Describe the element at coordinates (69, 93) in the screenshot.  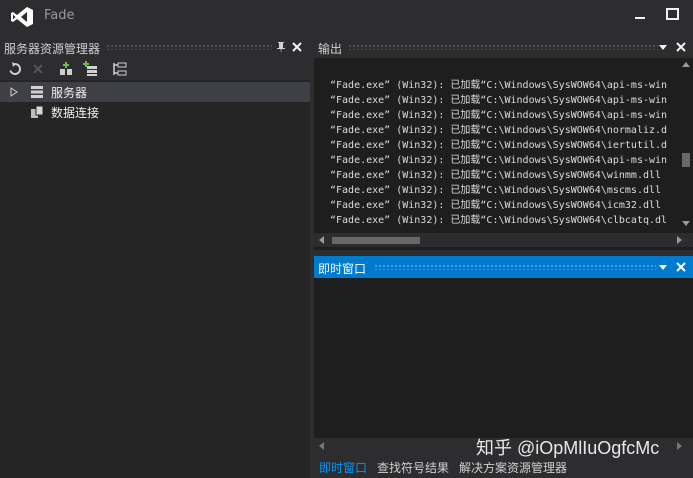
I see `tree-item-label: 服务器` at that location.